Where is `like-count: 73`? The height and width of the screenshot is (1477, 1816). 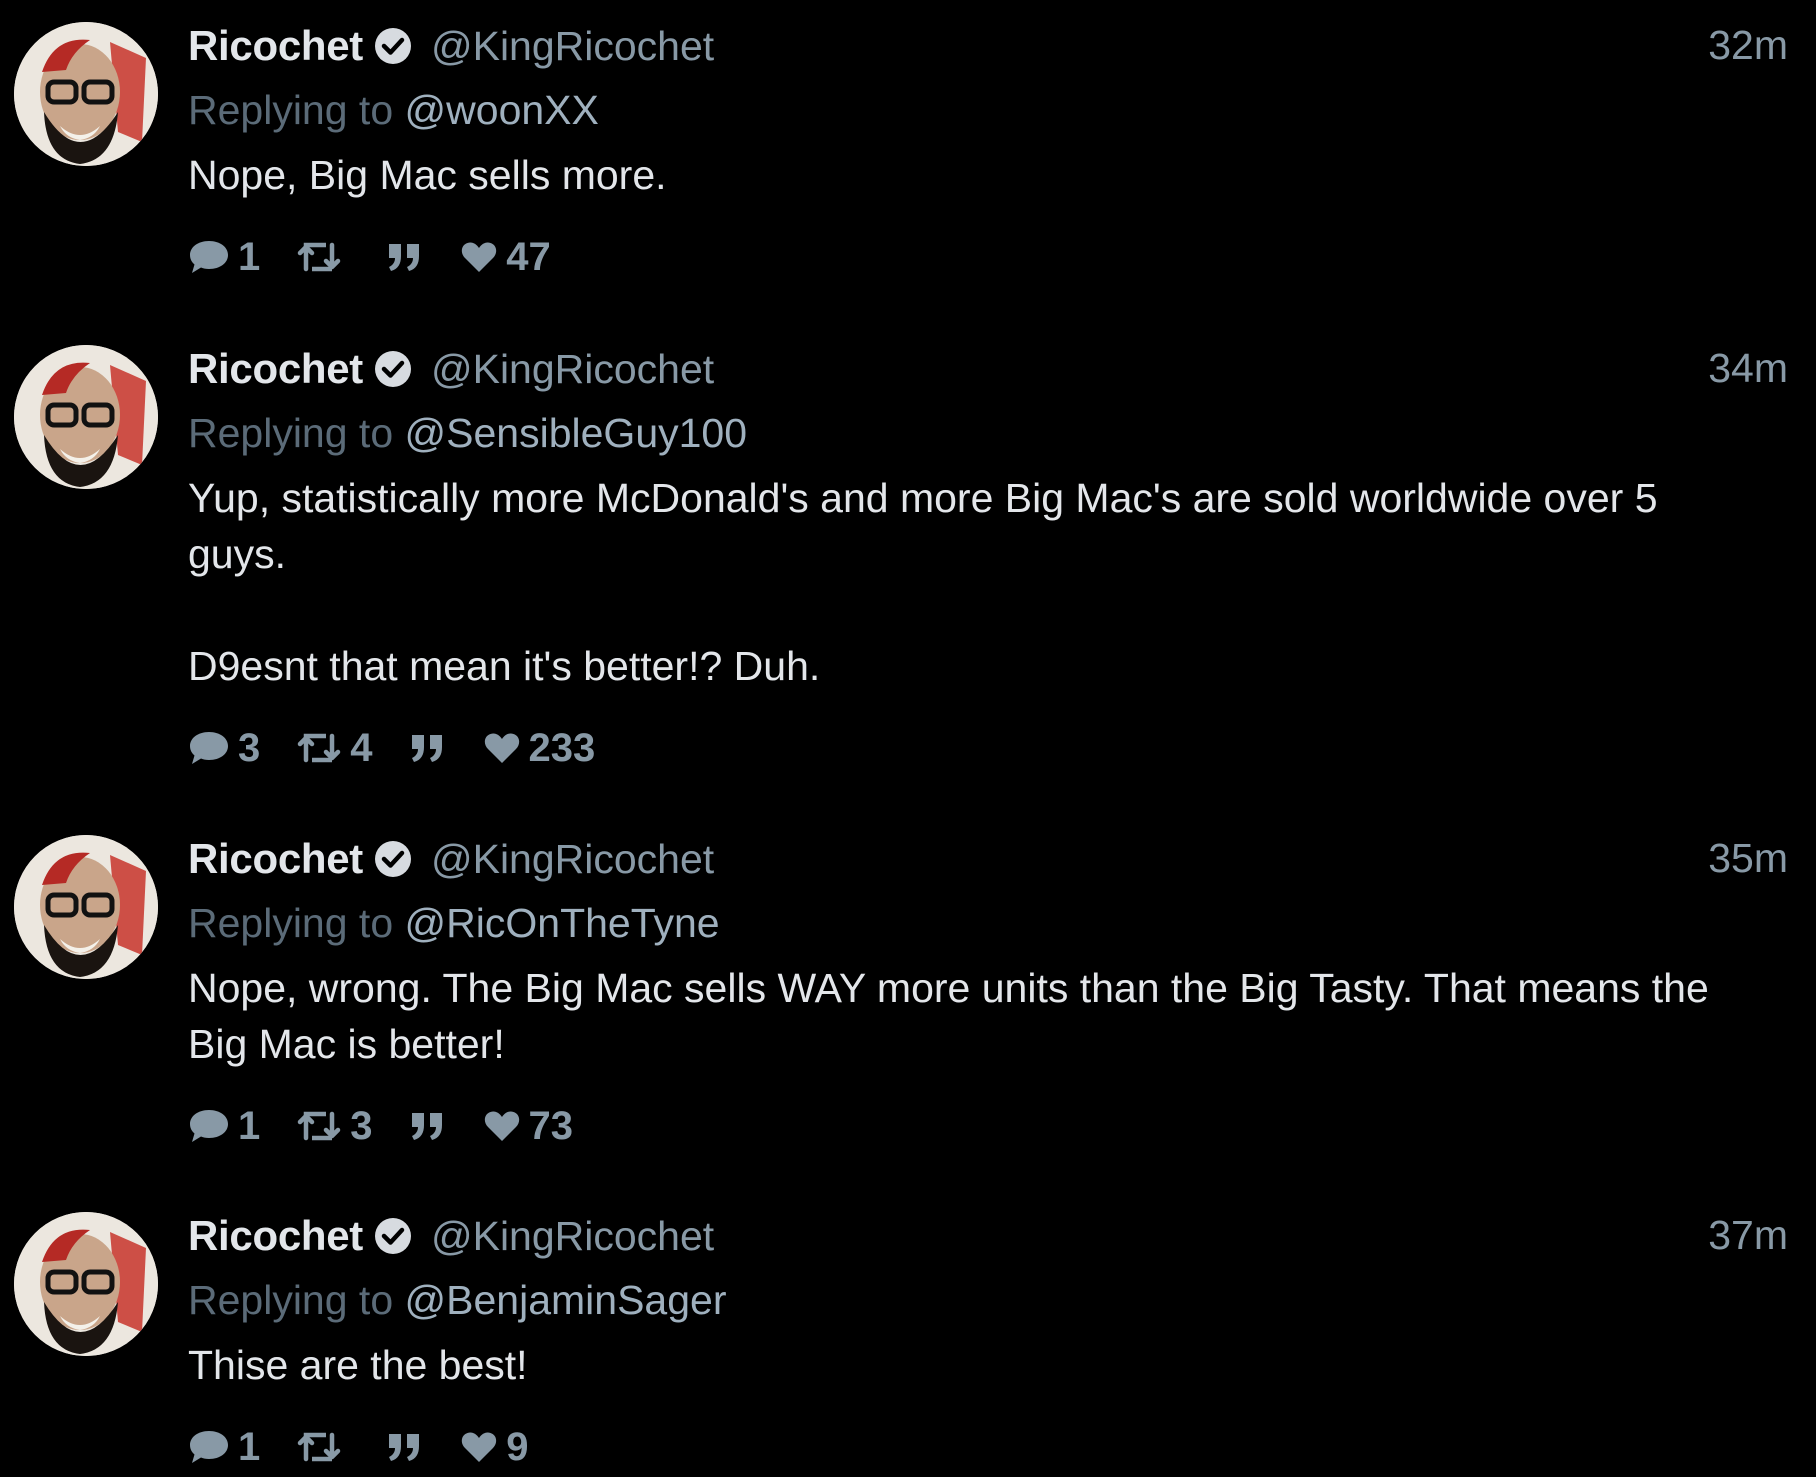 like-count: 73 is located at coordinates (551, 1125).